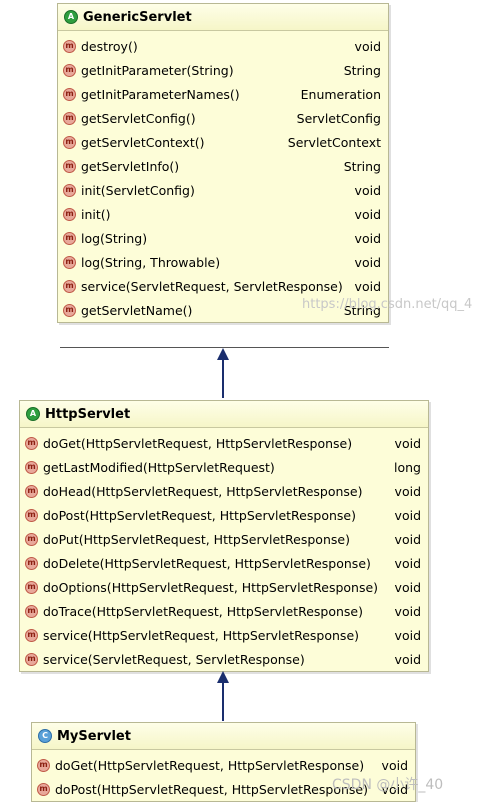  Describe the element at coordinates (223, 118) in the screenshot. I see `method-row: m getServletConfig() ServletConfig` at that location.